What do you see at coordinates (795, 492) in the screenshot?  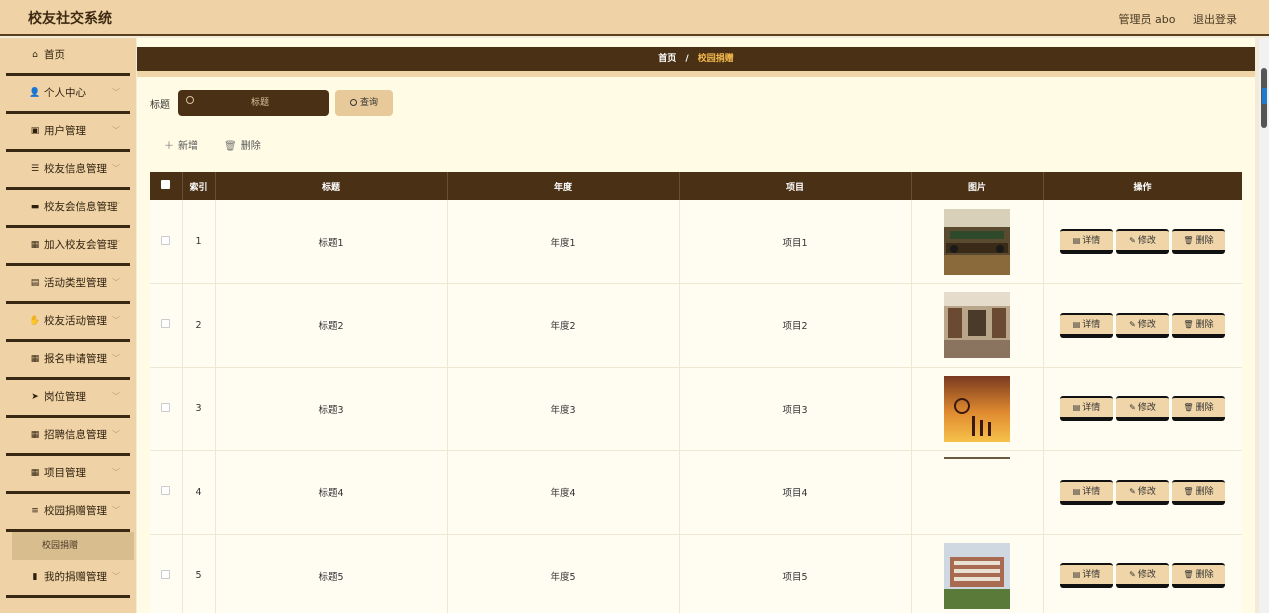 I see `project-cell: 项目4` at bounding box center [795, 492].